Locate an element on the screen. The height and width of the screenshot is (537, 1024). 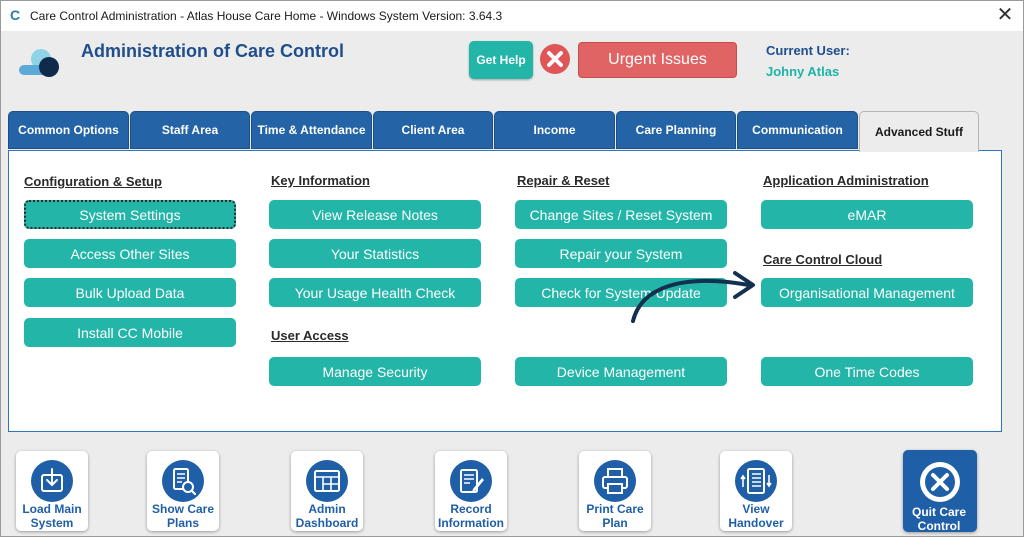
print-care-plan-button: Print Care Plan is located at coordinates (615, 491).